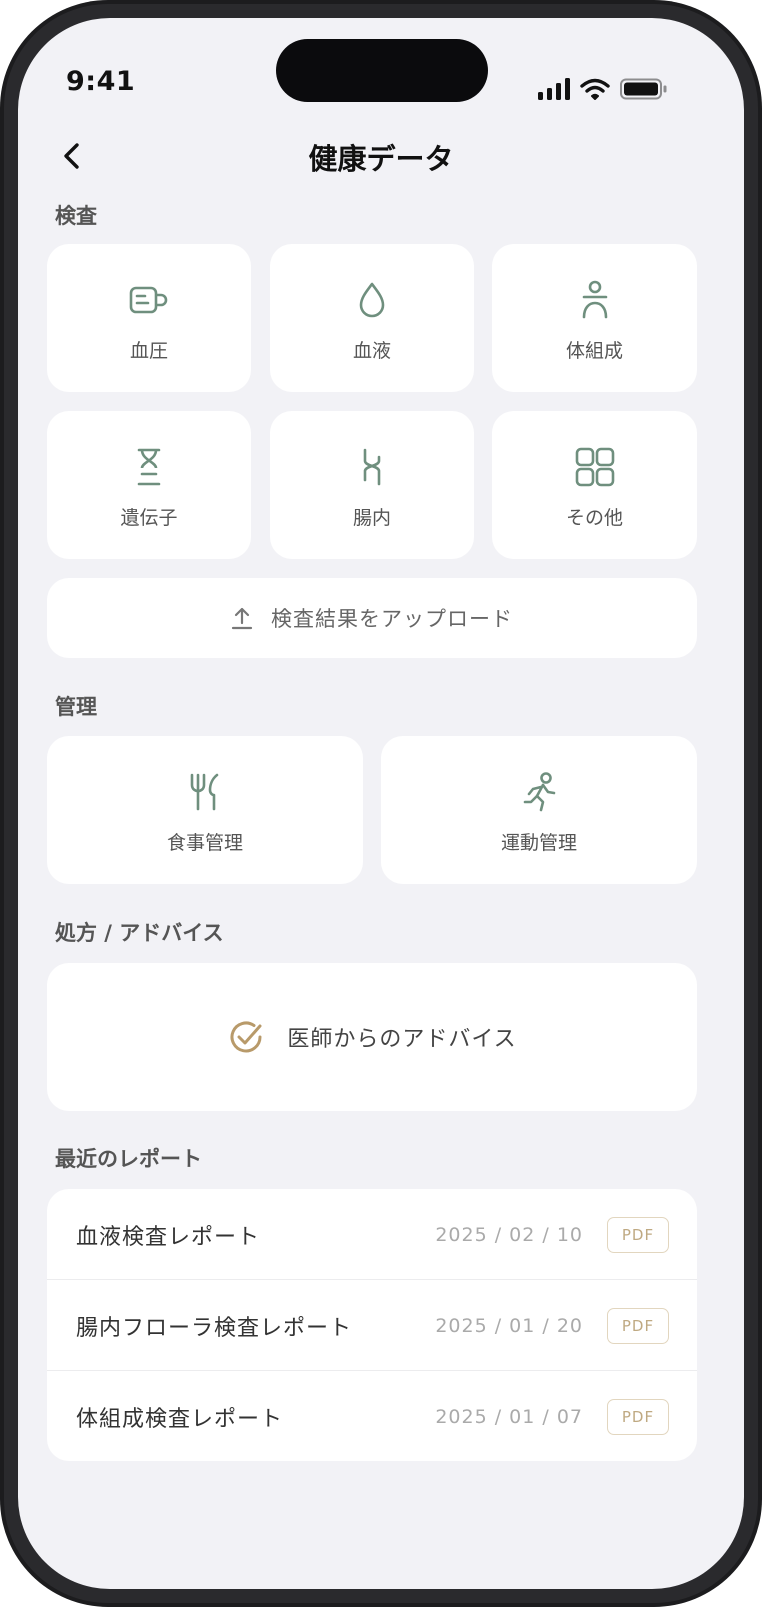 The height and width of the screenshot is (1607, 762). What do you see at coordinates (594, 300) in the screenshot?
I see `body-composition-icon` at bounding box center [594, 300].